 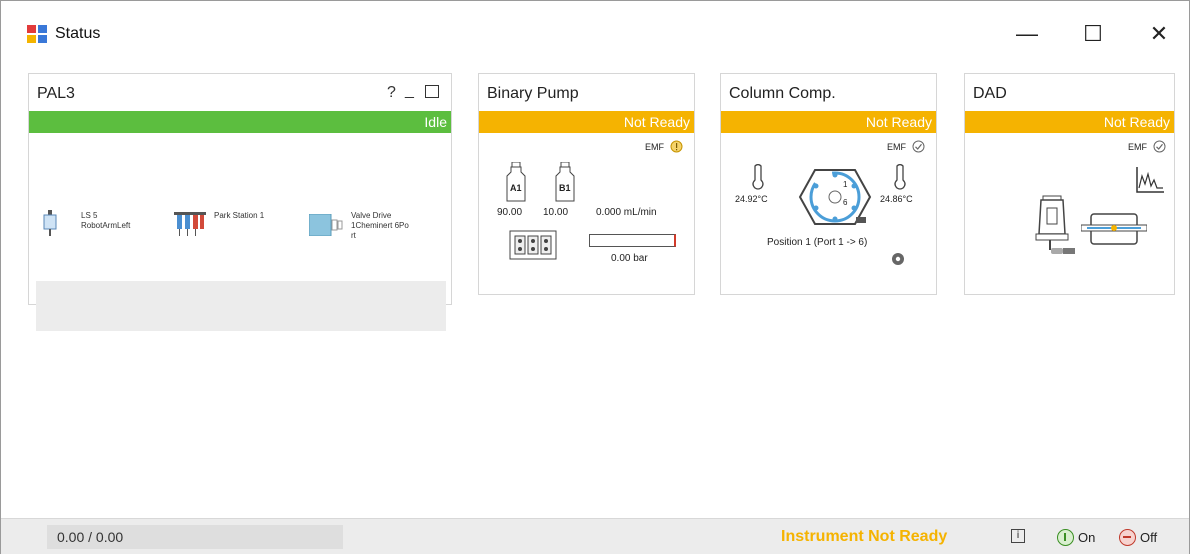 I want to click on app-icon, so click(x=37, y=34).